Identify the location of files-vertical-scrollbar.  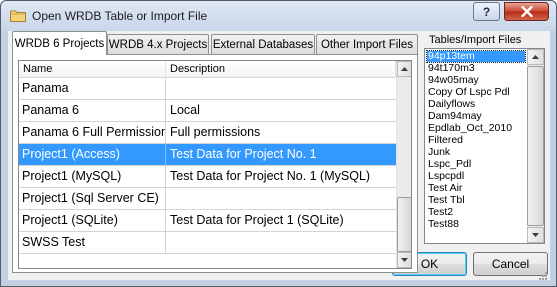
(535, 146).